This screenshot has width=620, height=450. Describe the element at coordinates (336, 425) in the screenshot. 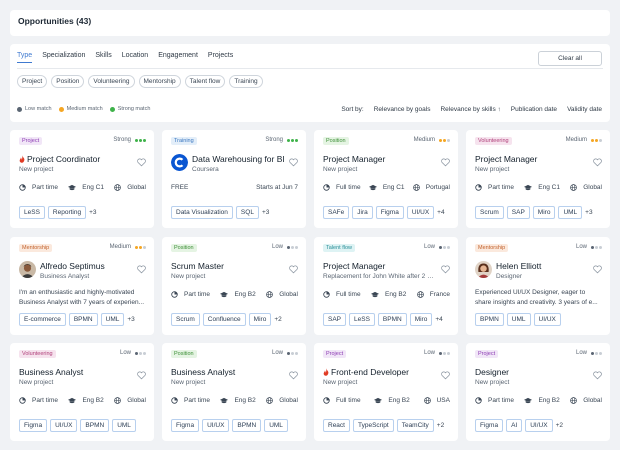

I see `skill-tag: React` at that location.